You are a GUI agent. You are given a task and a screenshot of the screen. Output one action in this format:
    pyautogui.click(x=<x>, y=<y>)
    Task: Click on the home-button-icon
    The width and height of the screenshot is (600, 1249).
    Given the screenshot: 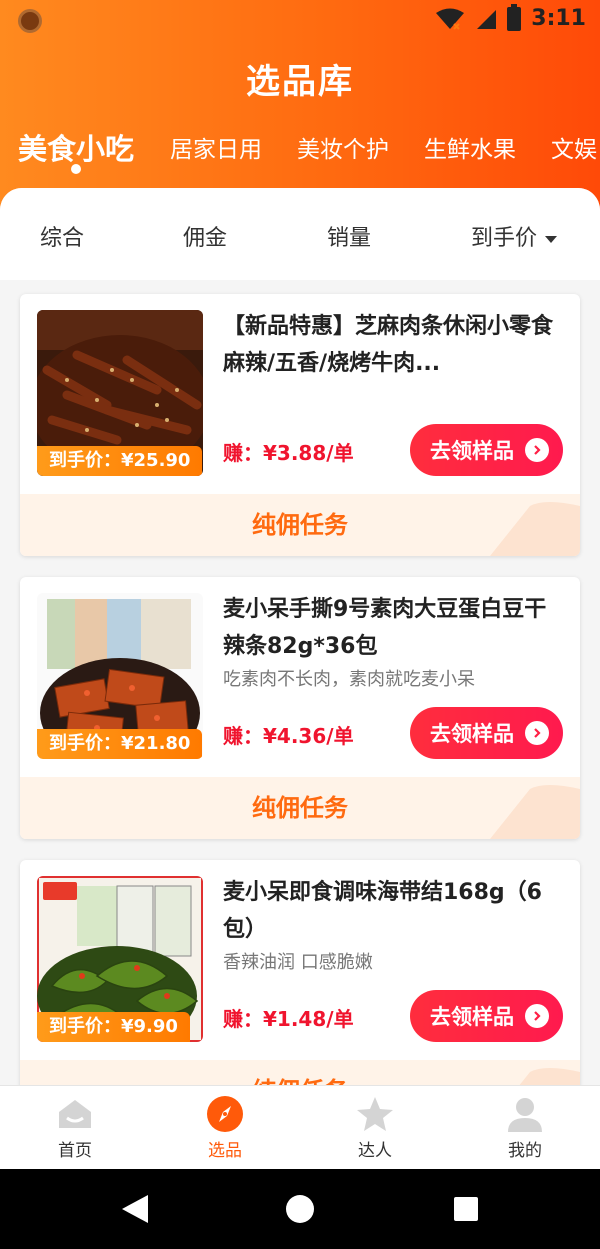 What is the action you would take?
    pyautogui.click(x=300, y=1209)
    